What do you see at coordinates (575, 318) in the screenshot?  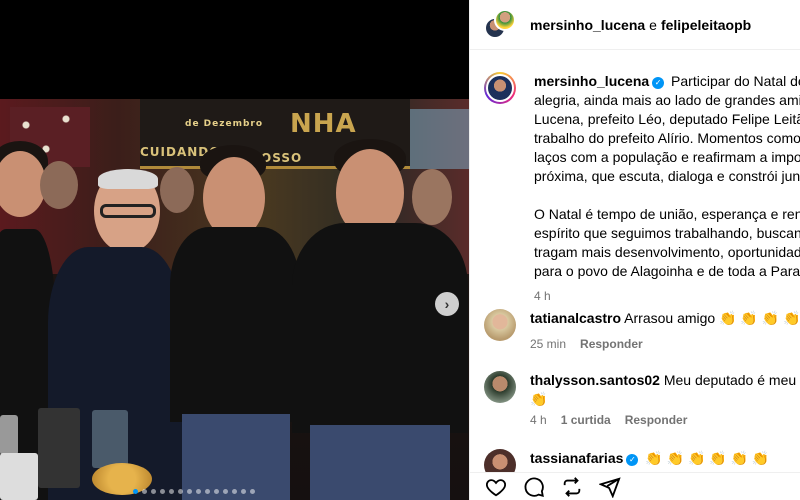 I see `comment-username: tatianalcastro` at bounding box center [575, 318].